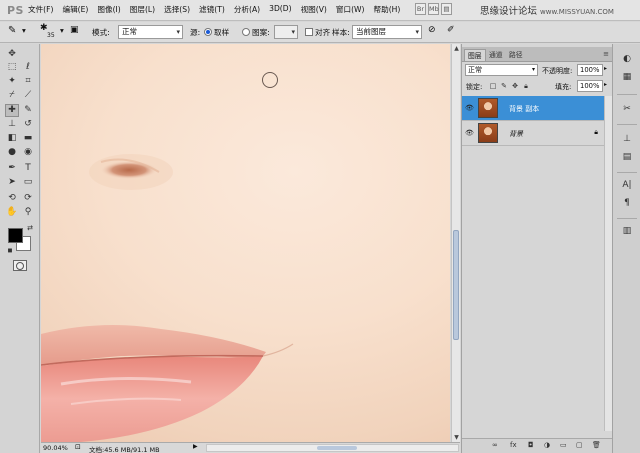  I want to click on source-pattern-radio: 图案:, so click(256, 32).